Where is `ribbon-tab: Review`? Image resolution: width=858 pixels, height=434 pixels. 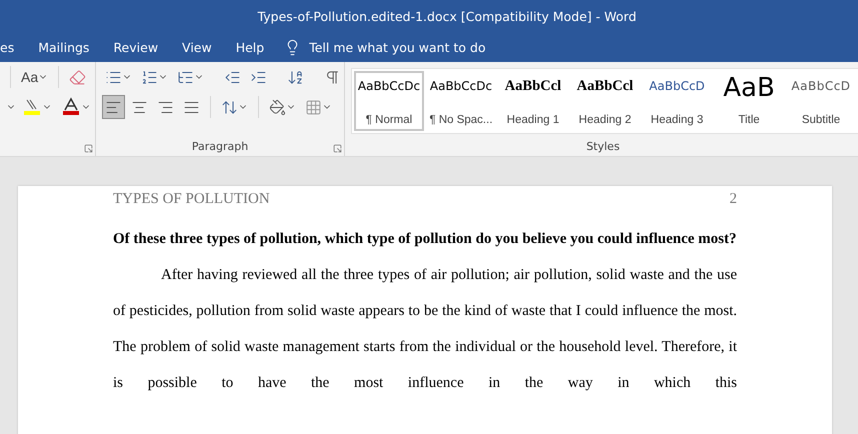
ribbon-tab: Review is located at coordinates (135, 47).